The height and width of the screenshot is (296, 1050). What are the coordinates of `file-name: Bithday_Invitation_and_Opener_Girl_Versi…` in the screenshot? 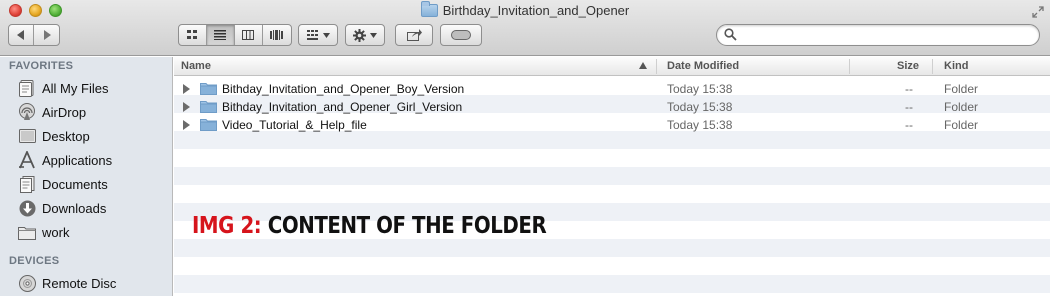 It's located at (342, 107).